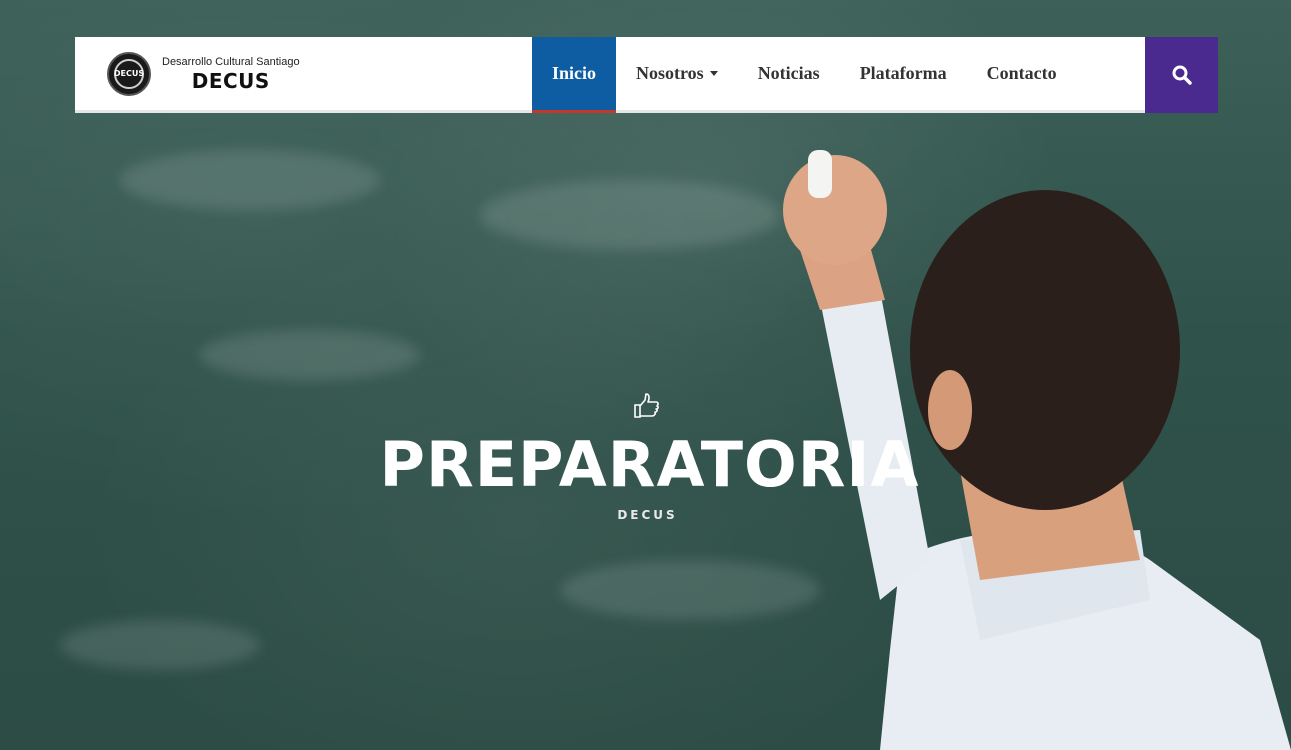  I want to click on nav-item-label: Plataforma, so click(903, 73).